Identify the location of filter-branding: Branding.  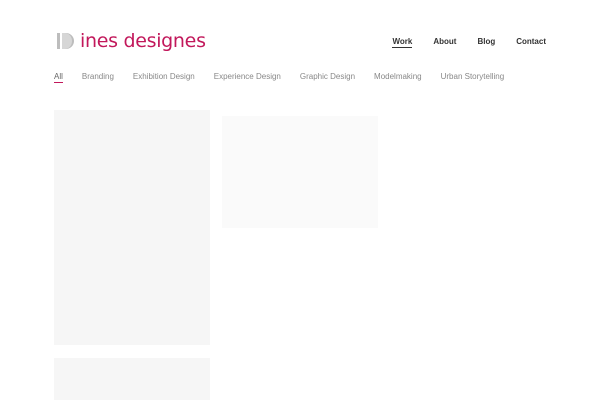
(98, 77).